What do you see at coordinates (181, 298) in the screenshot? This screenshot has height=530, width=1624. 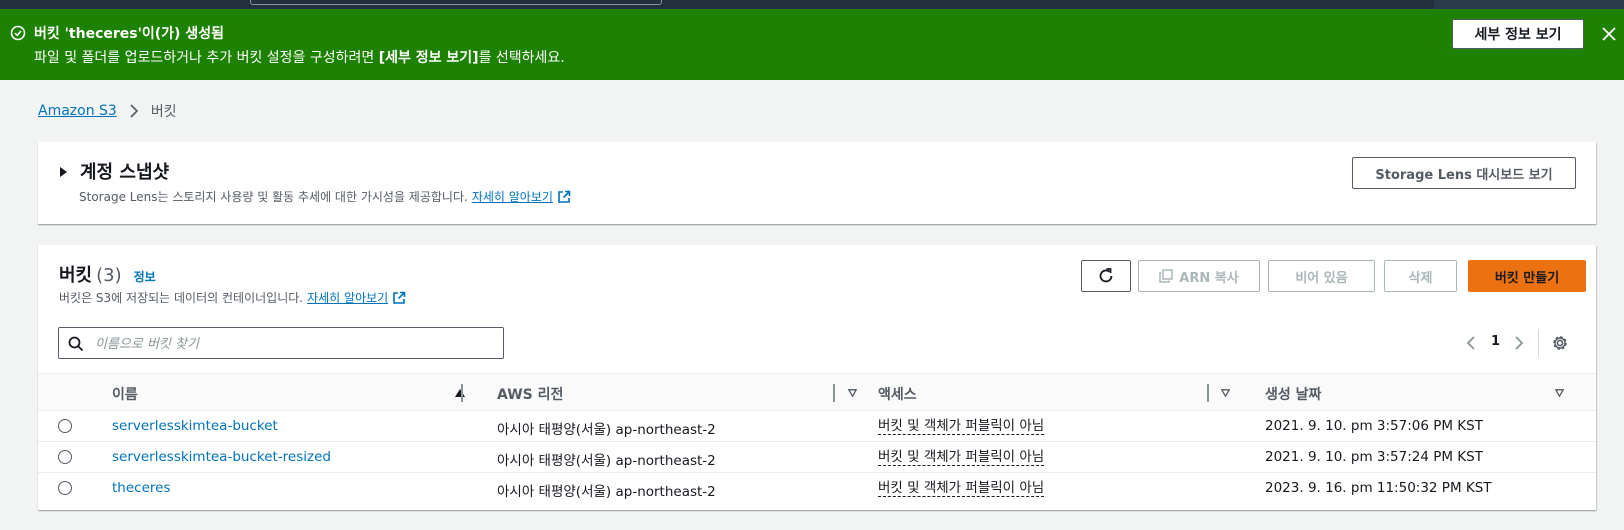 I see `buckets-description-text: 버킷은 S3에 저장되는 데이터의 컨테이너입니다.` at bounding box center [181, 298].